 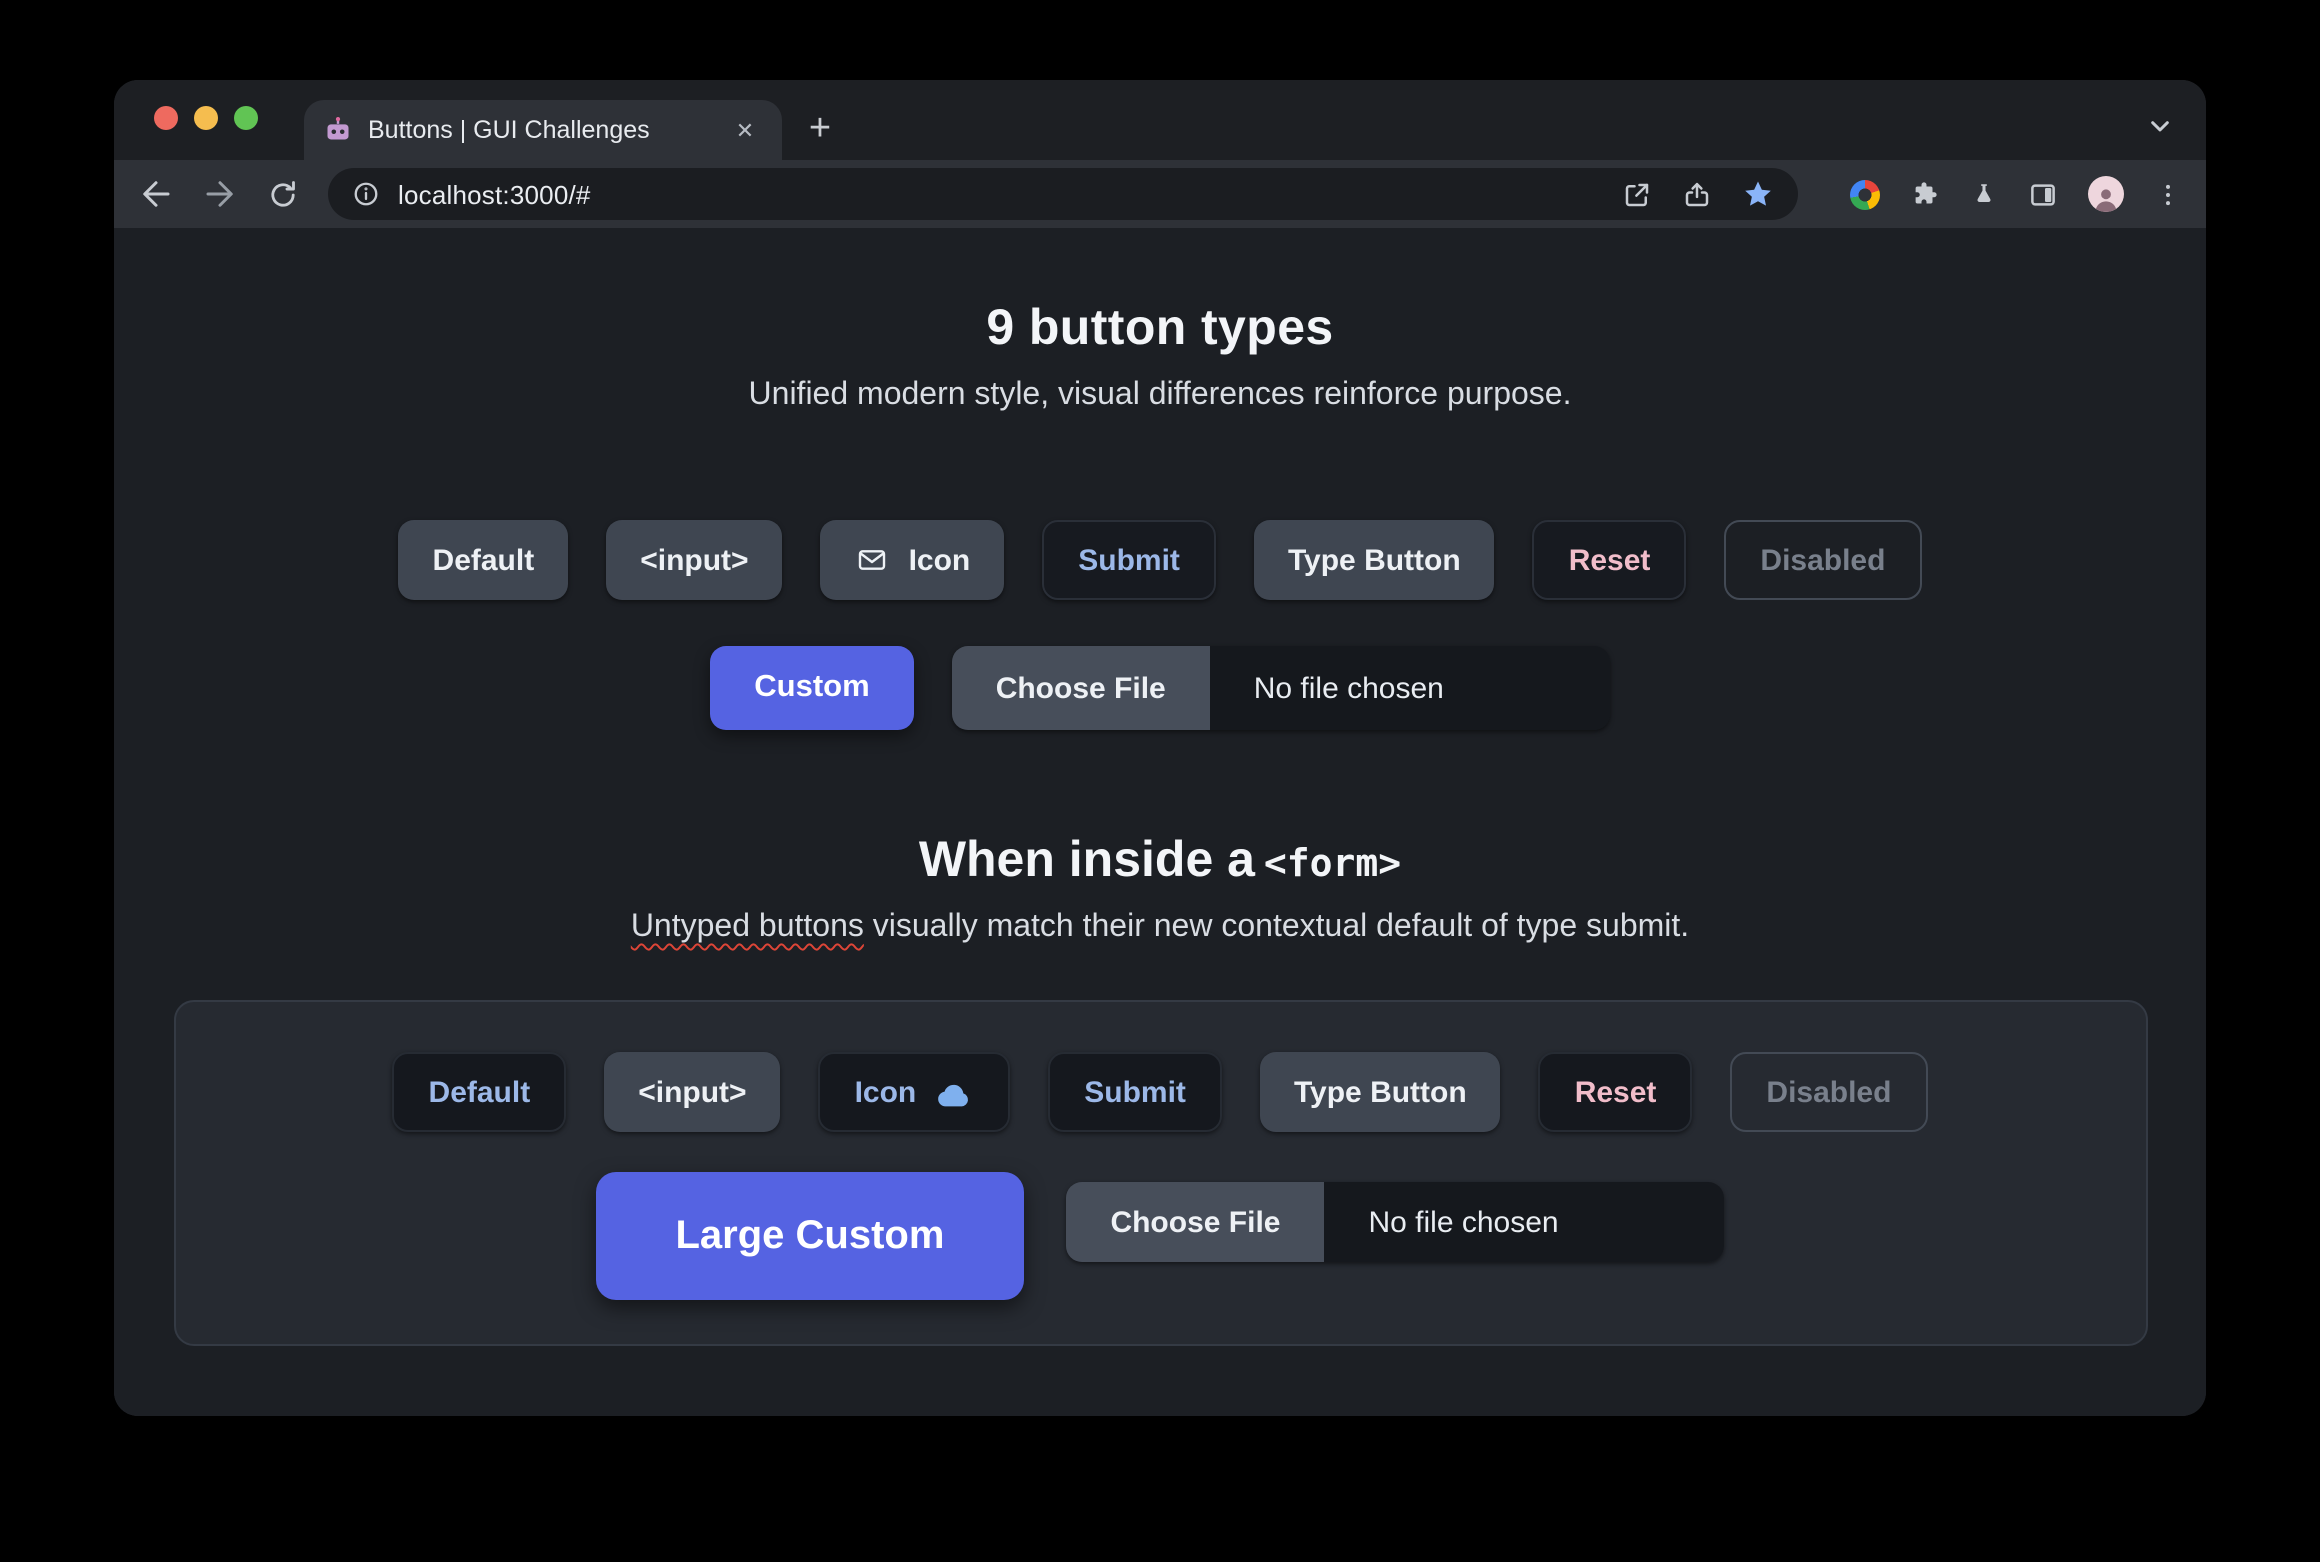 What do you see at coordinates (283, 194) in the screenshot?
I see `reload-icon` at bounding box center [283, 194].